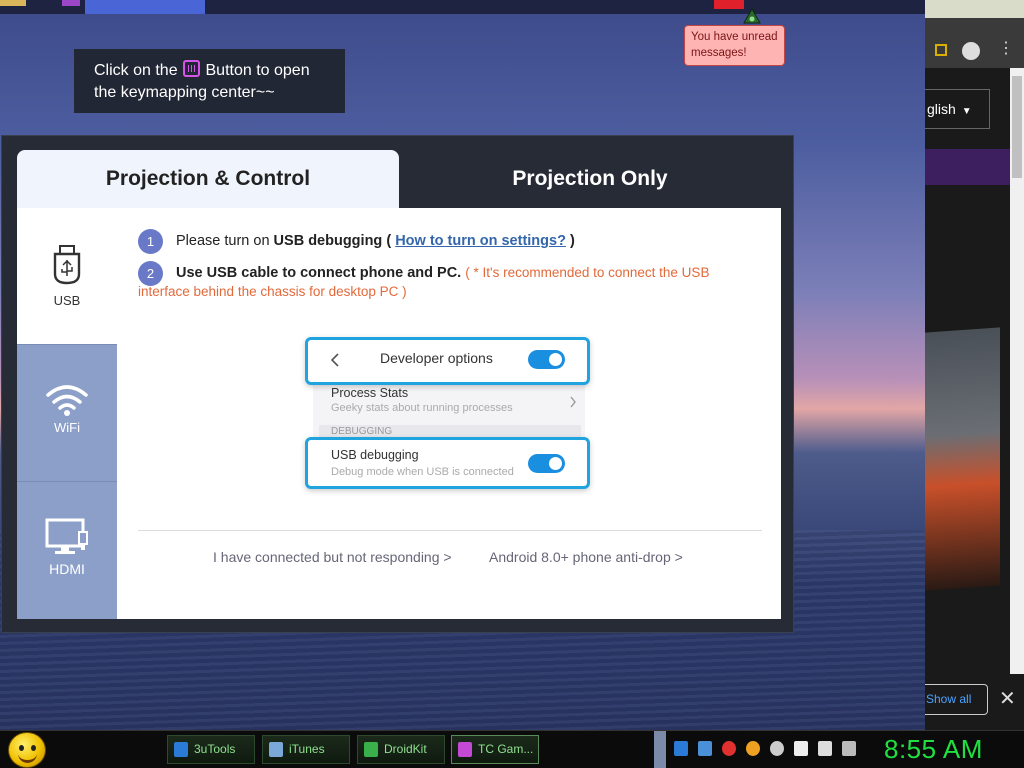  What do you see at coordinates (334, 360) in the screenshot?
I see `chevron-left-icon` at bounding box center [334, 360].